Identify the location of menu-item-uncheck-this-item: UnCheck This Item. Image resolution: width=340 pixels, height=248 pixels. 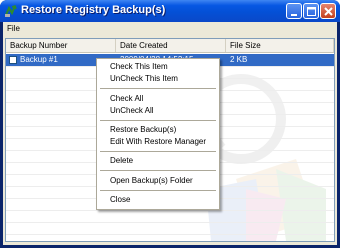
(144, 79).